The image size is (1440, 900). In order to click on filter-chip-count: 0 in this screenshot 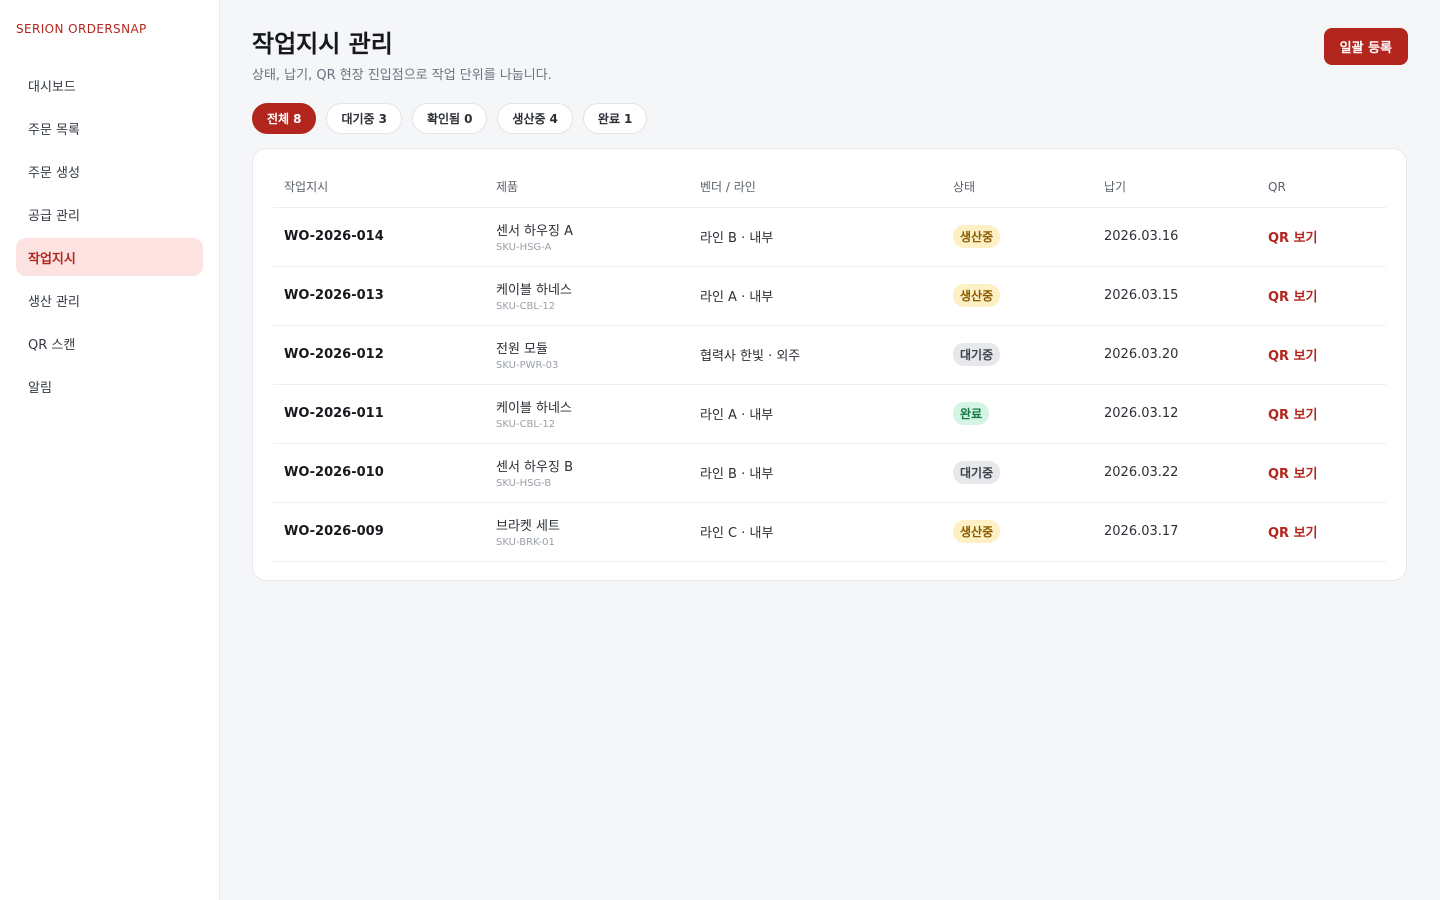, I will do `click(468, 118)`.